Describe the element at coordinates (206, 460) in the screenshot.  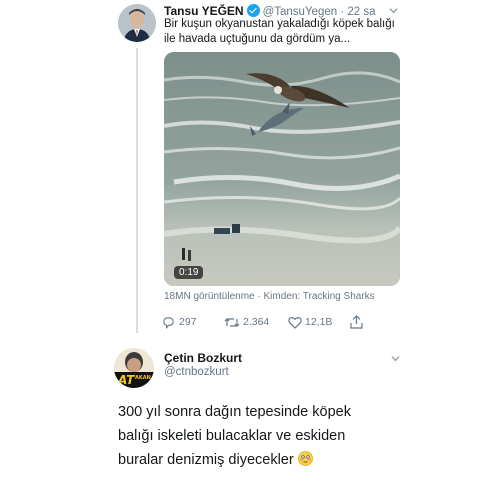
I see `reply-text-line: buralar denizmiş diyecekler` at that location.